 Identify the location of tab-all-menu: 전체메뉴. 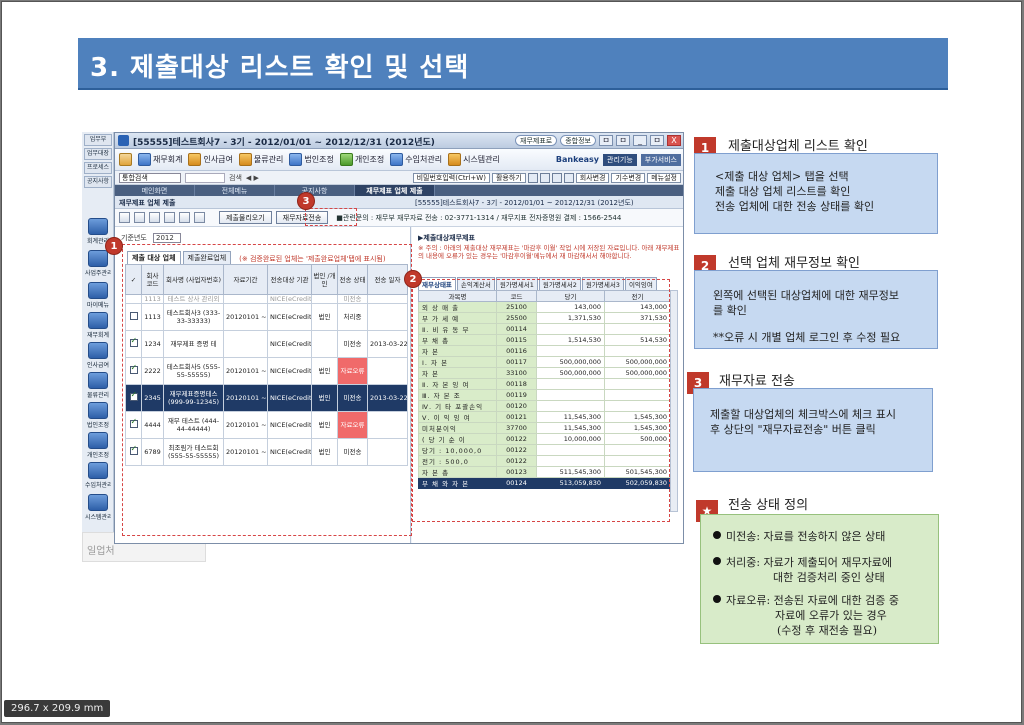
(235, 190).